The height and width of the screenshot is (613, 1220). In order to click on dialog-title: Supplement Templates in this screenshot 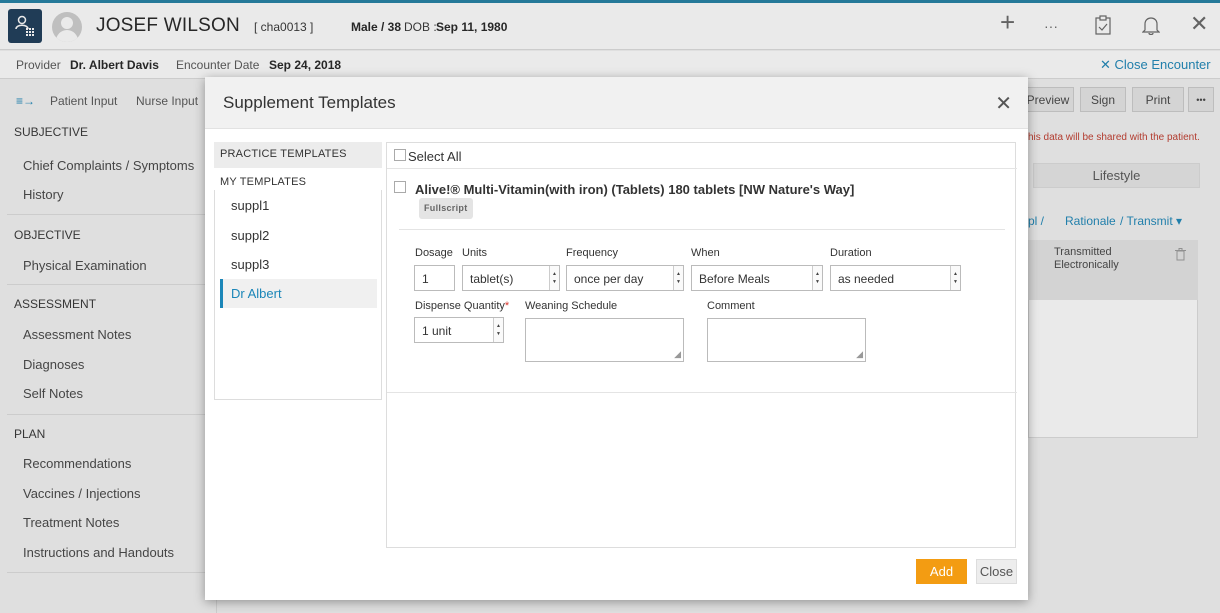, I will do `click(309, 102)`.